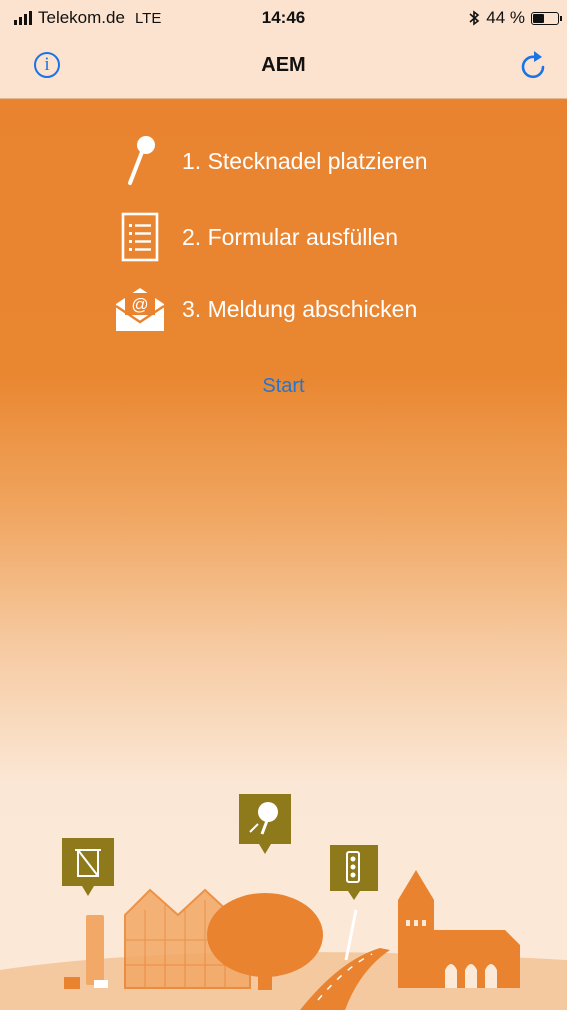 The width and height of the screenshot is (567, 1010). I want to click on refresh-icon, so click(534, 65).